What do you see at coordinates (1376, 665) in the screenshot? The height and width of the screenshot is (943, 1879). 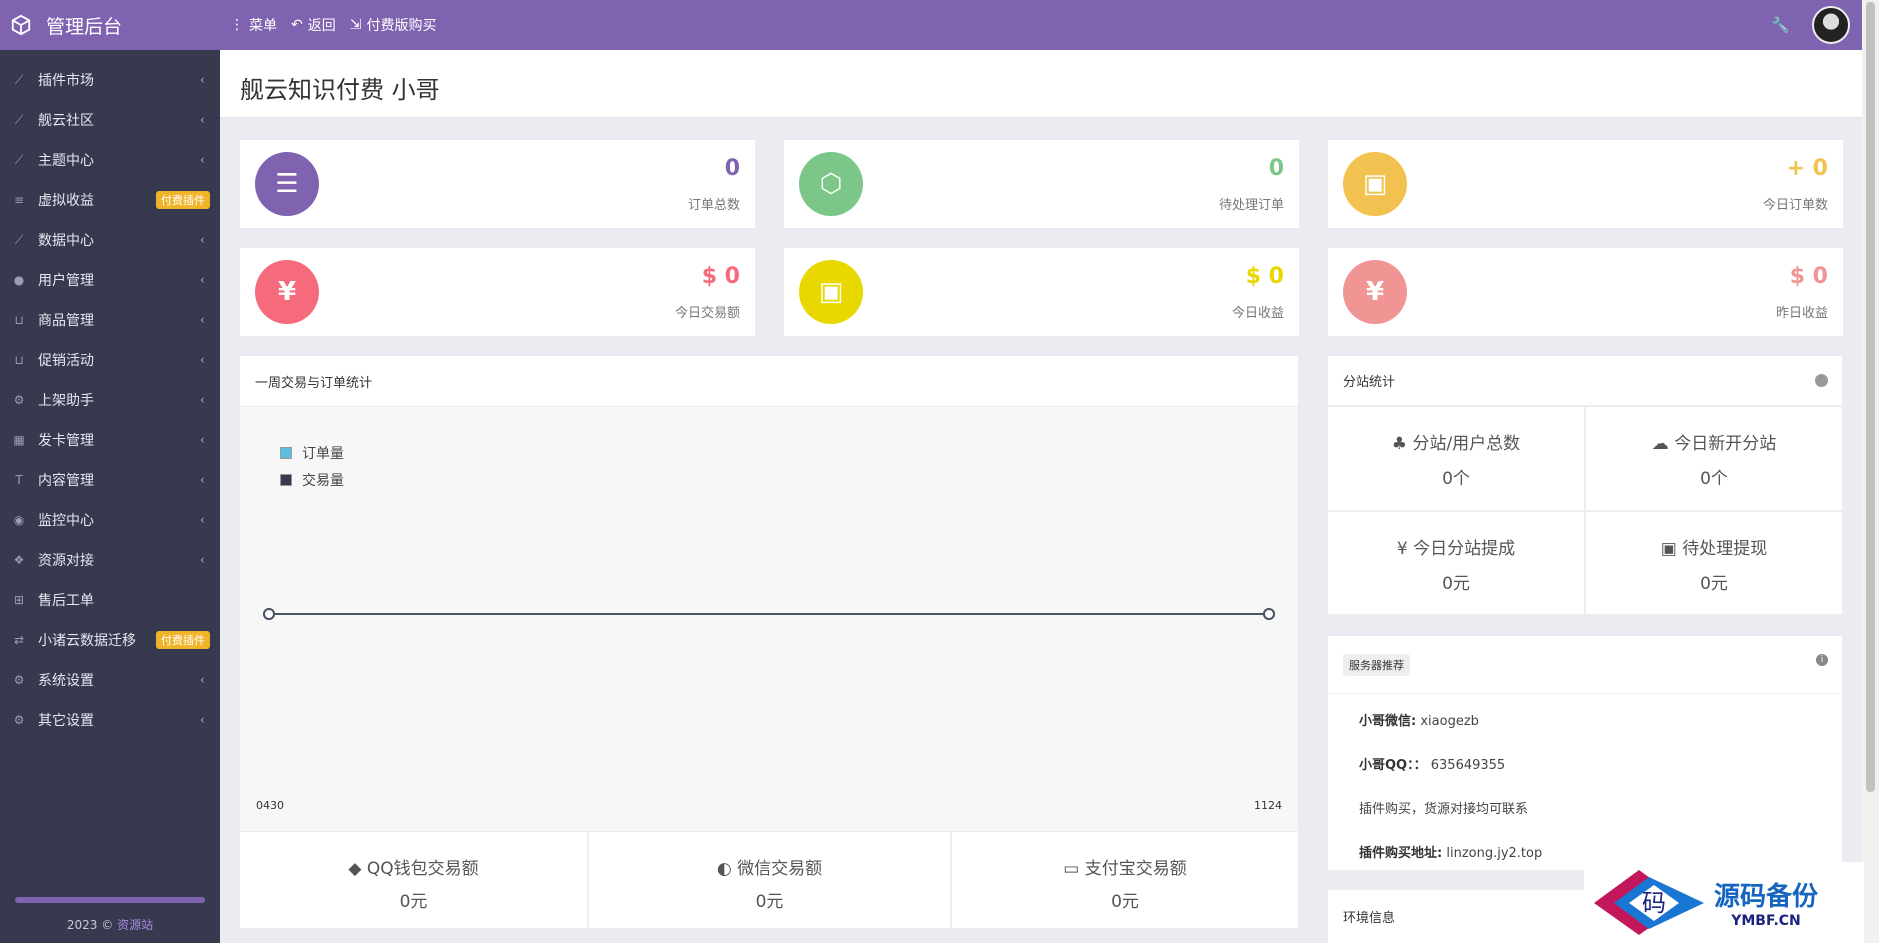 I see `server-recommend-tag: 服务器推荐` at bounding box center [1376, 665].